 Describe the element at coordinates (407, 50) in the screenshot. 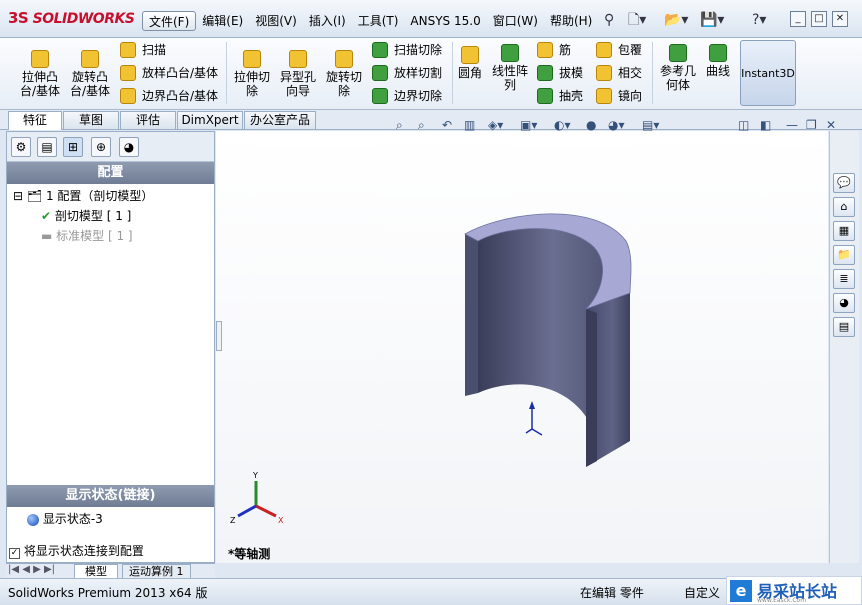

I see `sweep-cut-button: 扫描切除` at that location.